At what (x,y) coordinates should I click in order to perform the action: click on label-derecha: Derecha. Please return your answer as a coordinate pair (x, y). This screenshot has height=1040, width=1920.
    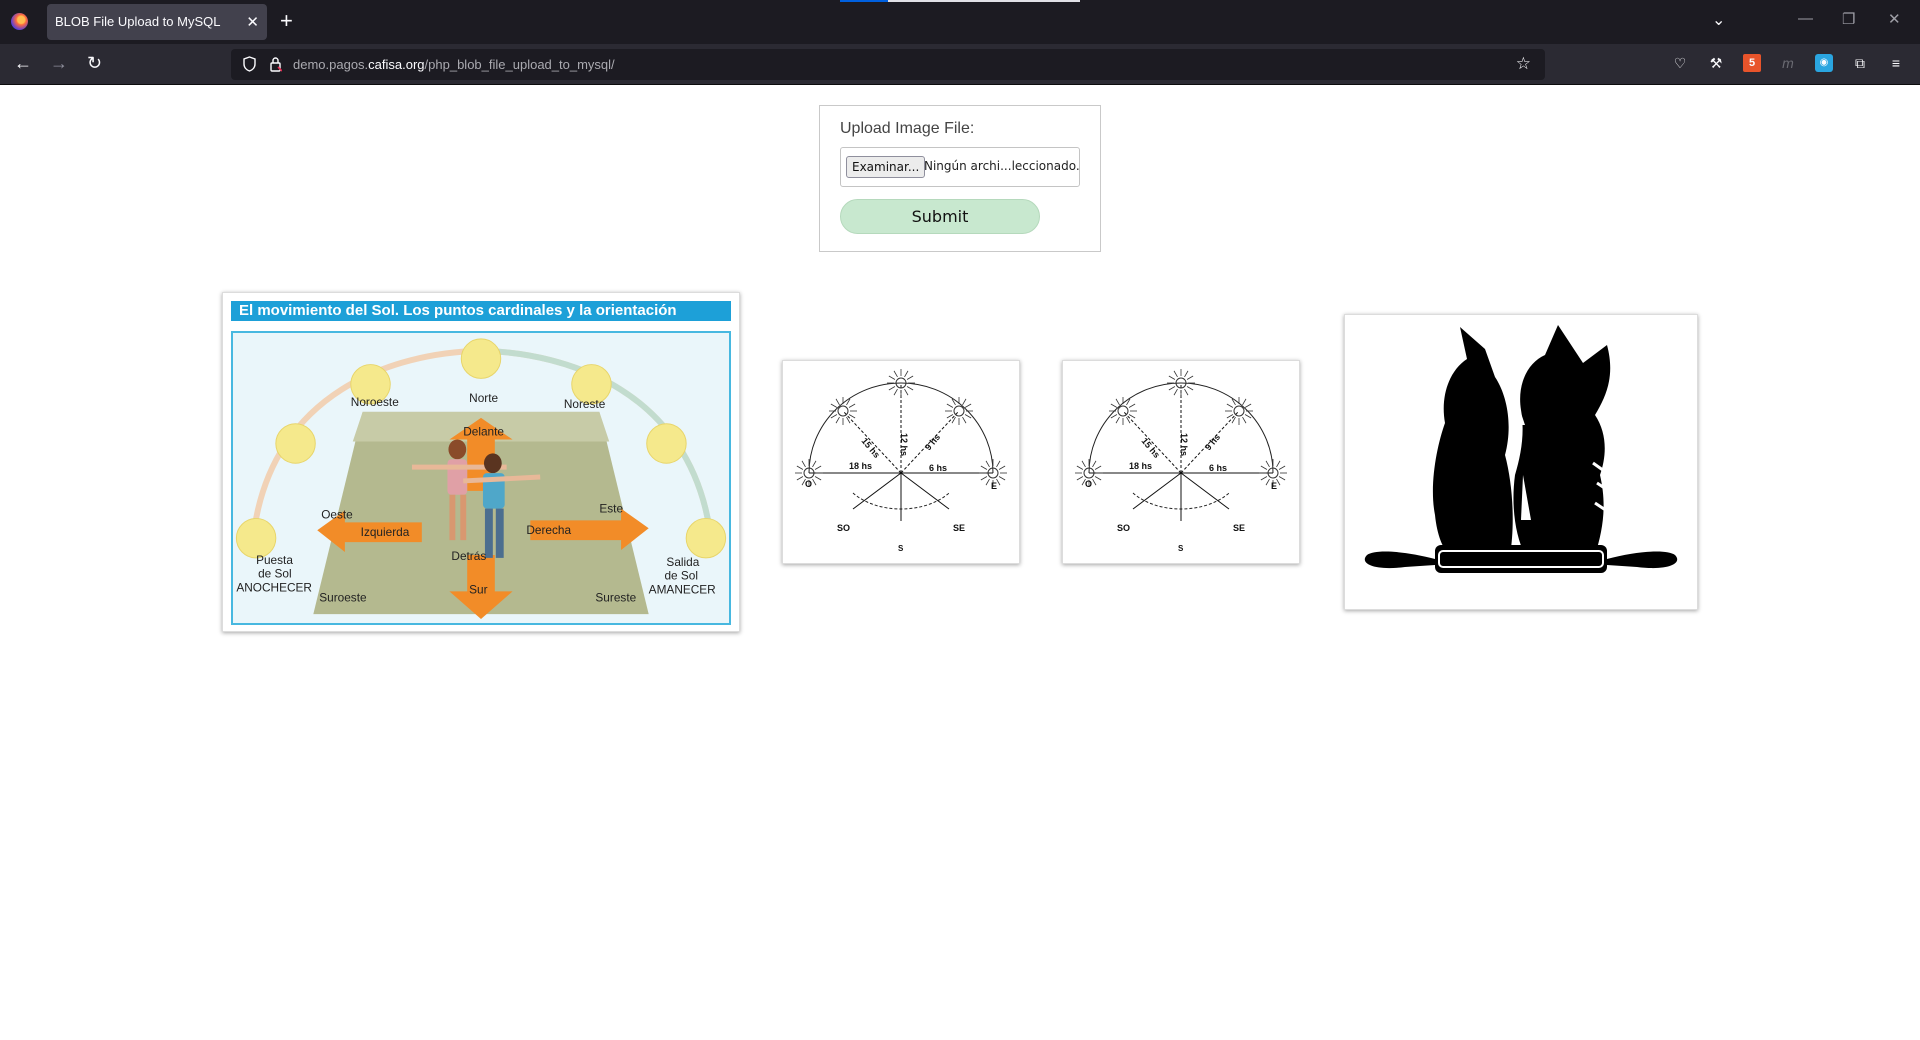
    Looking at the image, I should click on (548, 530).